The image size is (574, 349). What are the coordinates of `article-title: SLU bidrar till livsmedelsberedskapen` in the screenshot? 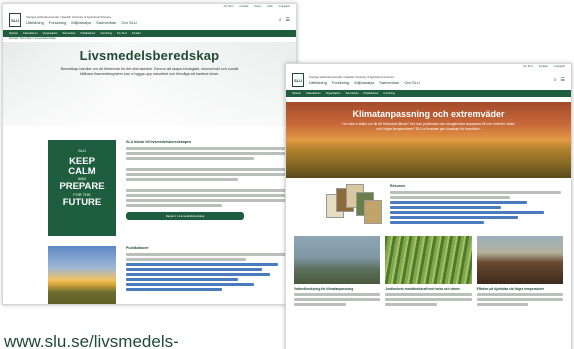 It's located at (159, 142).